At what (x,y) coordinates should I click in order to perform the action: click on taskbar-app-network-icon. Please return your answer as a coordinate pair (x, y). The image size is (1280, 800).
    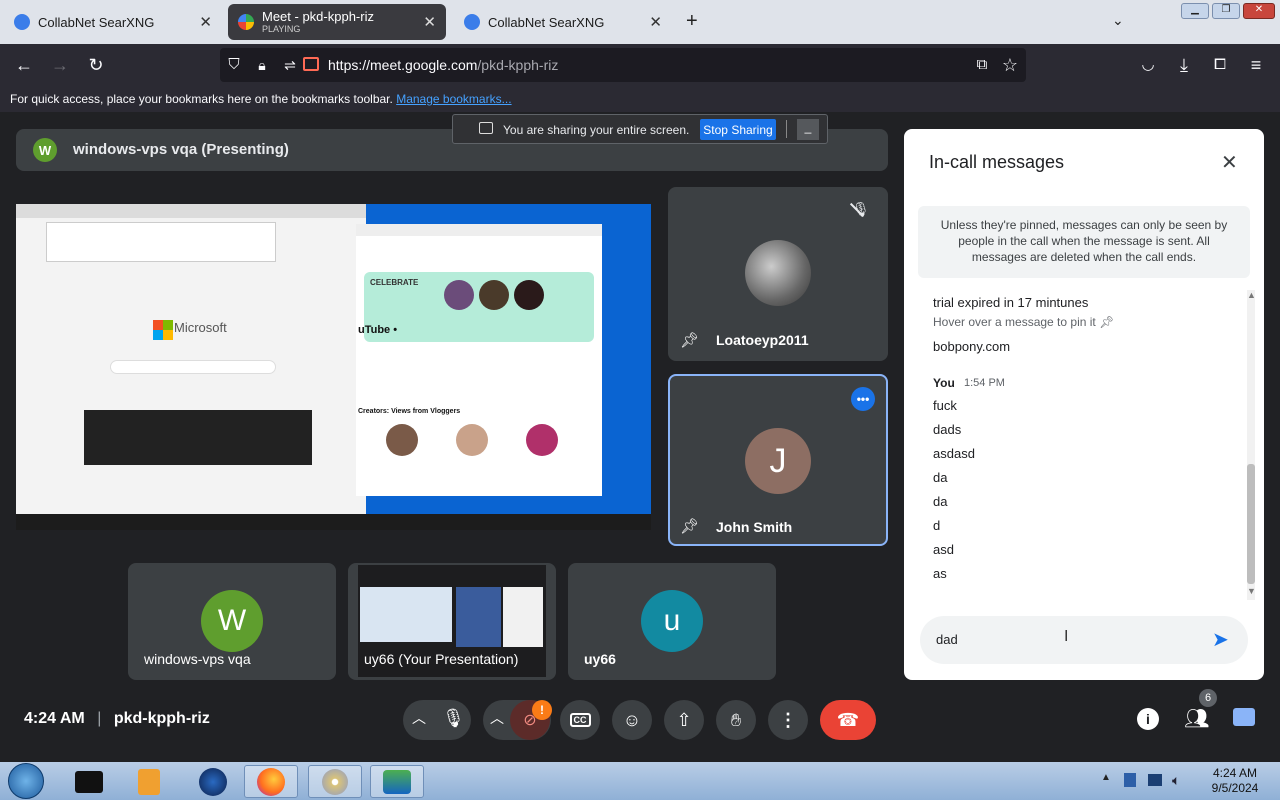
    Looking at the image, I should click on (397, 781).